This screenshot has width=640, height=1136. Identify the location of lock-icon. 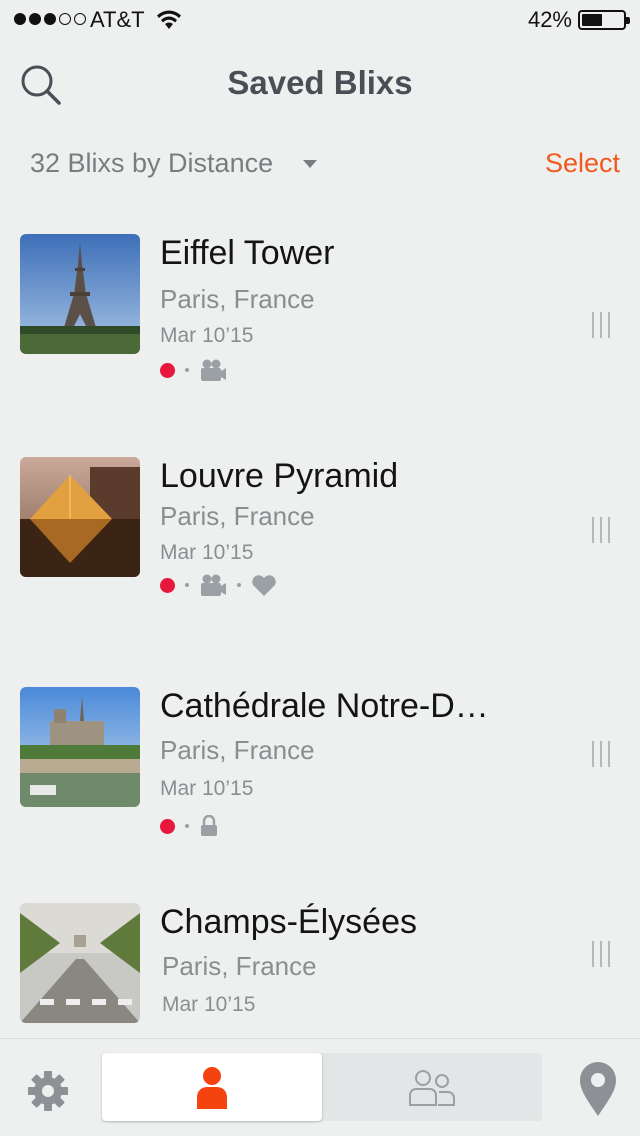
(209, 825).